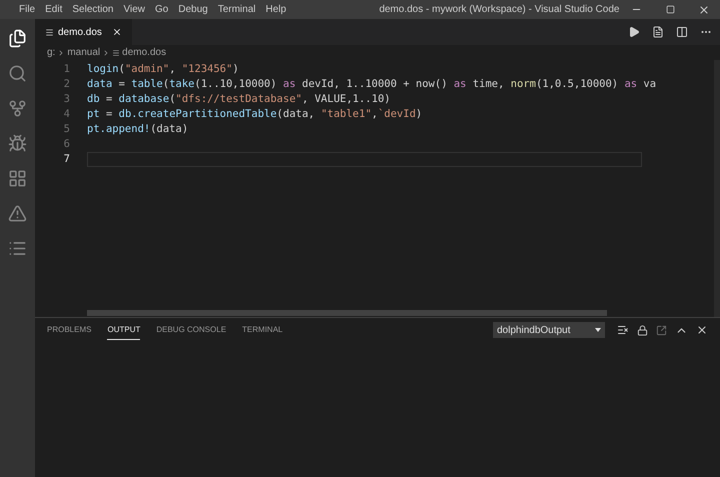 The width and height of the screenshot is (720, 477). I want to click on vertical-scrollbar, so click(717, 188).